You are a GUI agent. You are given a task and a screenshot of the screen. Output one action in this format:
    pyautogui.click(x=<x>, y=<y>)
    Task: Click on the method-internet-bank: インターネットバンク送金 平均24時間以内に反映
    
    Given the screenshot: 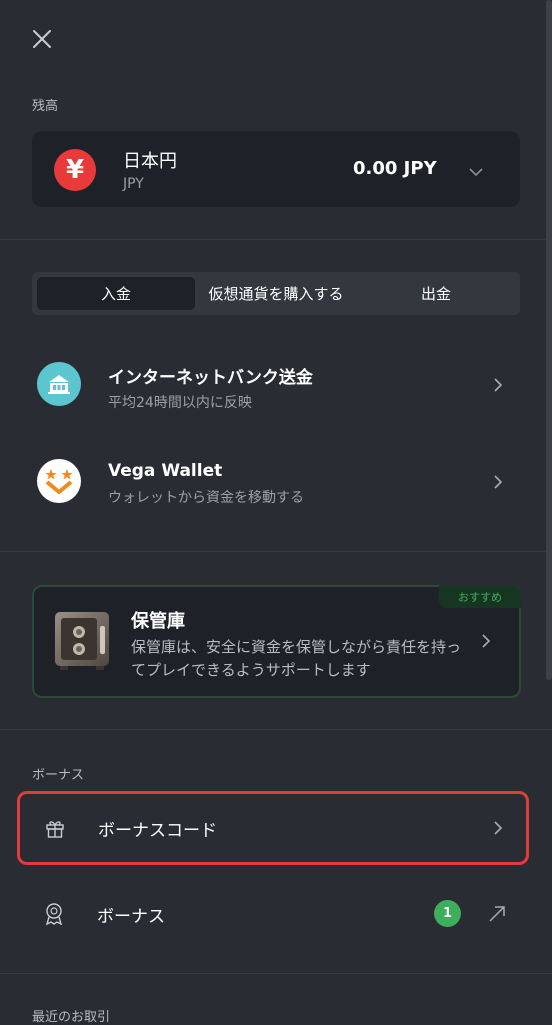 What is the action you would take?
    pyautogui.click(x=276, y=385)
    